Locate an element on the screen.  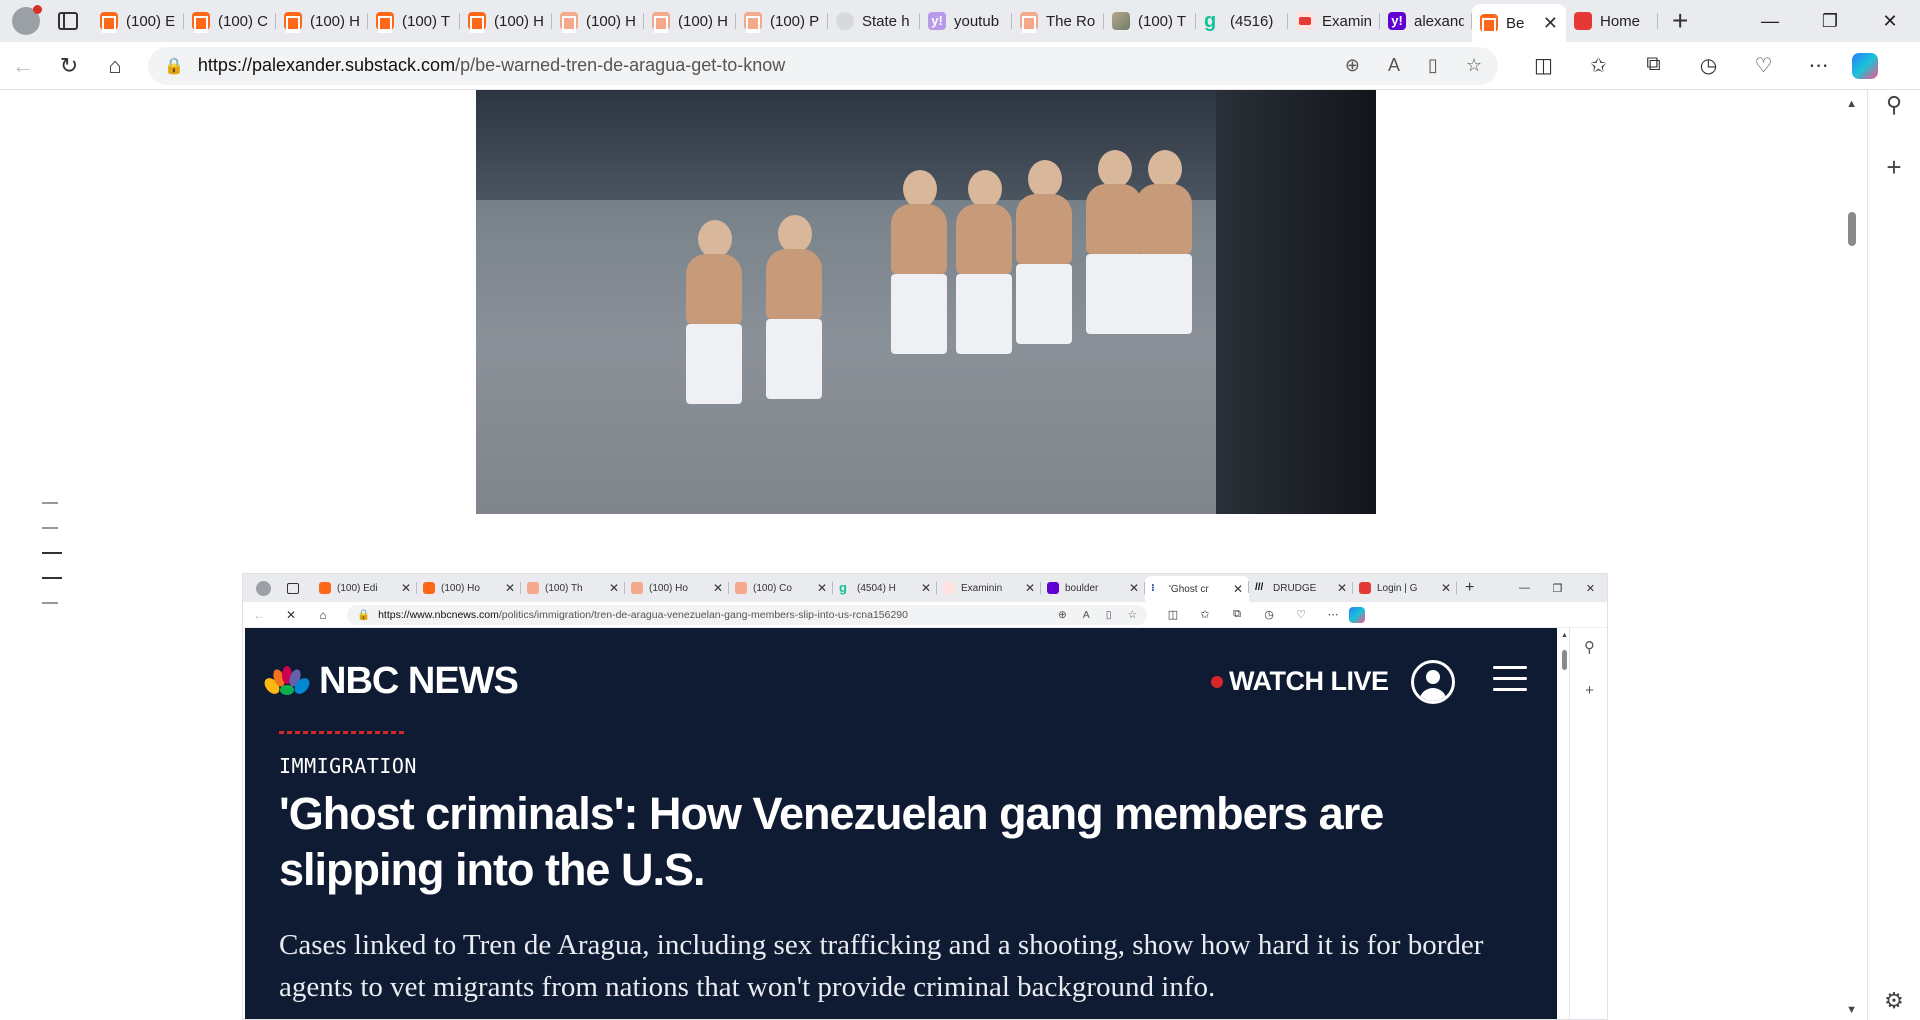
split-screen-icon: ◫ is located at coordinates (1543, 65).